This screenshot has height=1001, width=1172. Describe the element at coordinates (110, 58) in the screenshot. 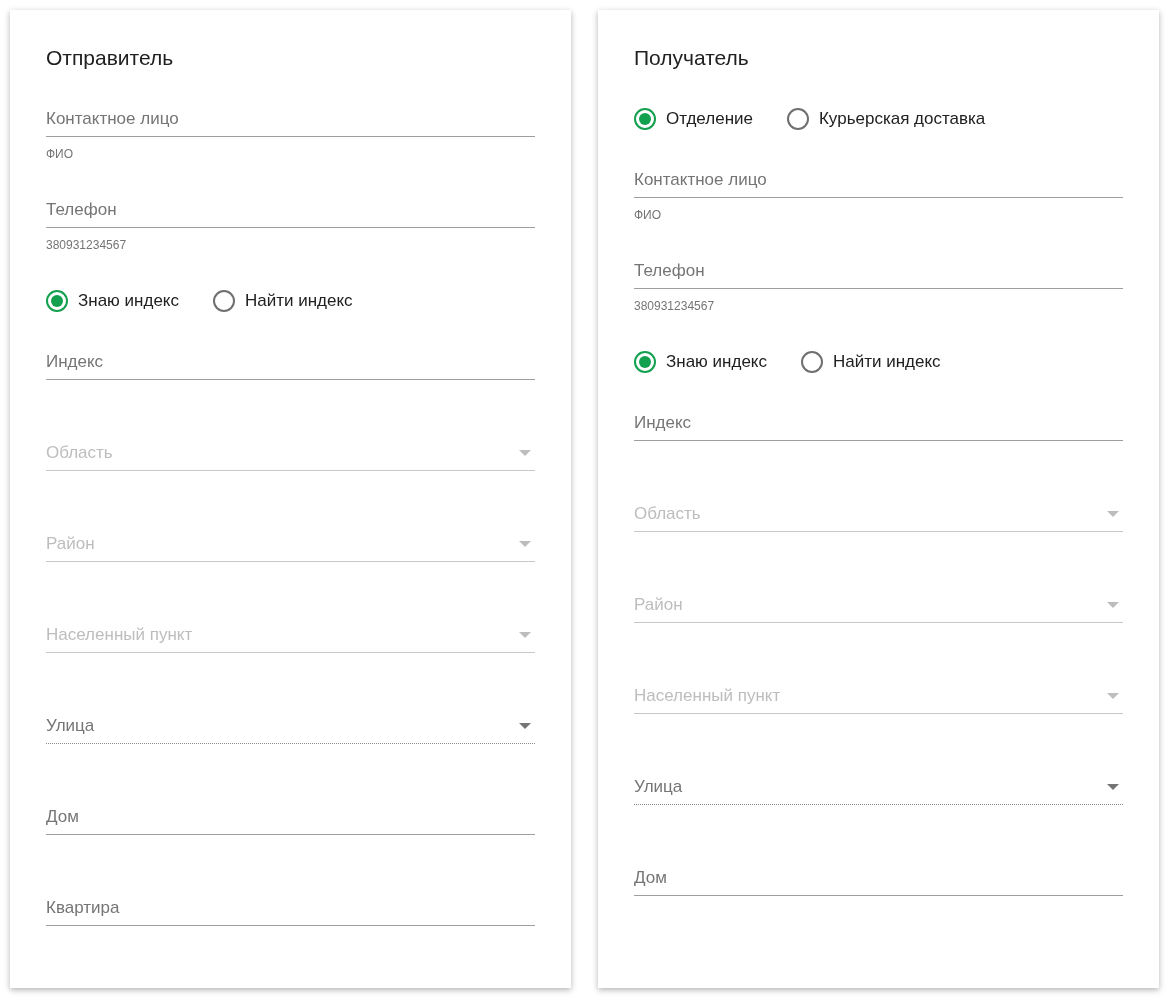

I see `card-title: Отправитель` at that location.